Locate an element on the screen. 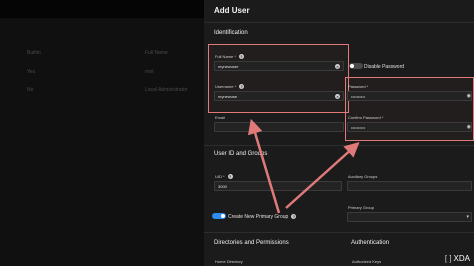  annotation-arrows is located at coordinates (303, 166).